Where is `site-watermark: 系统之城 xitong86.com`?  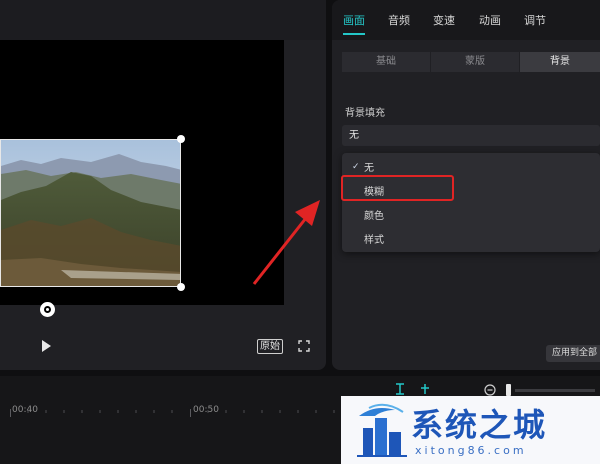 site-watermark: 系统之城 xitong86.com is located at coordinates (470, 430).